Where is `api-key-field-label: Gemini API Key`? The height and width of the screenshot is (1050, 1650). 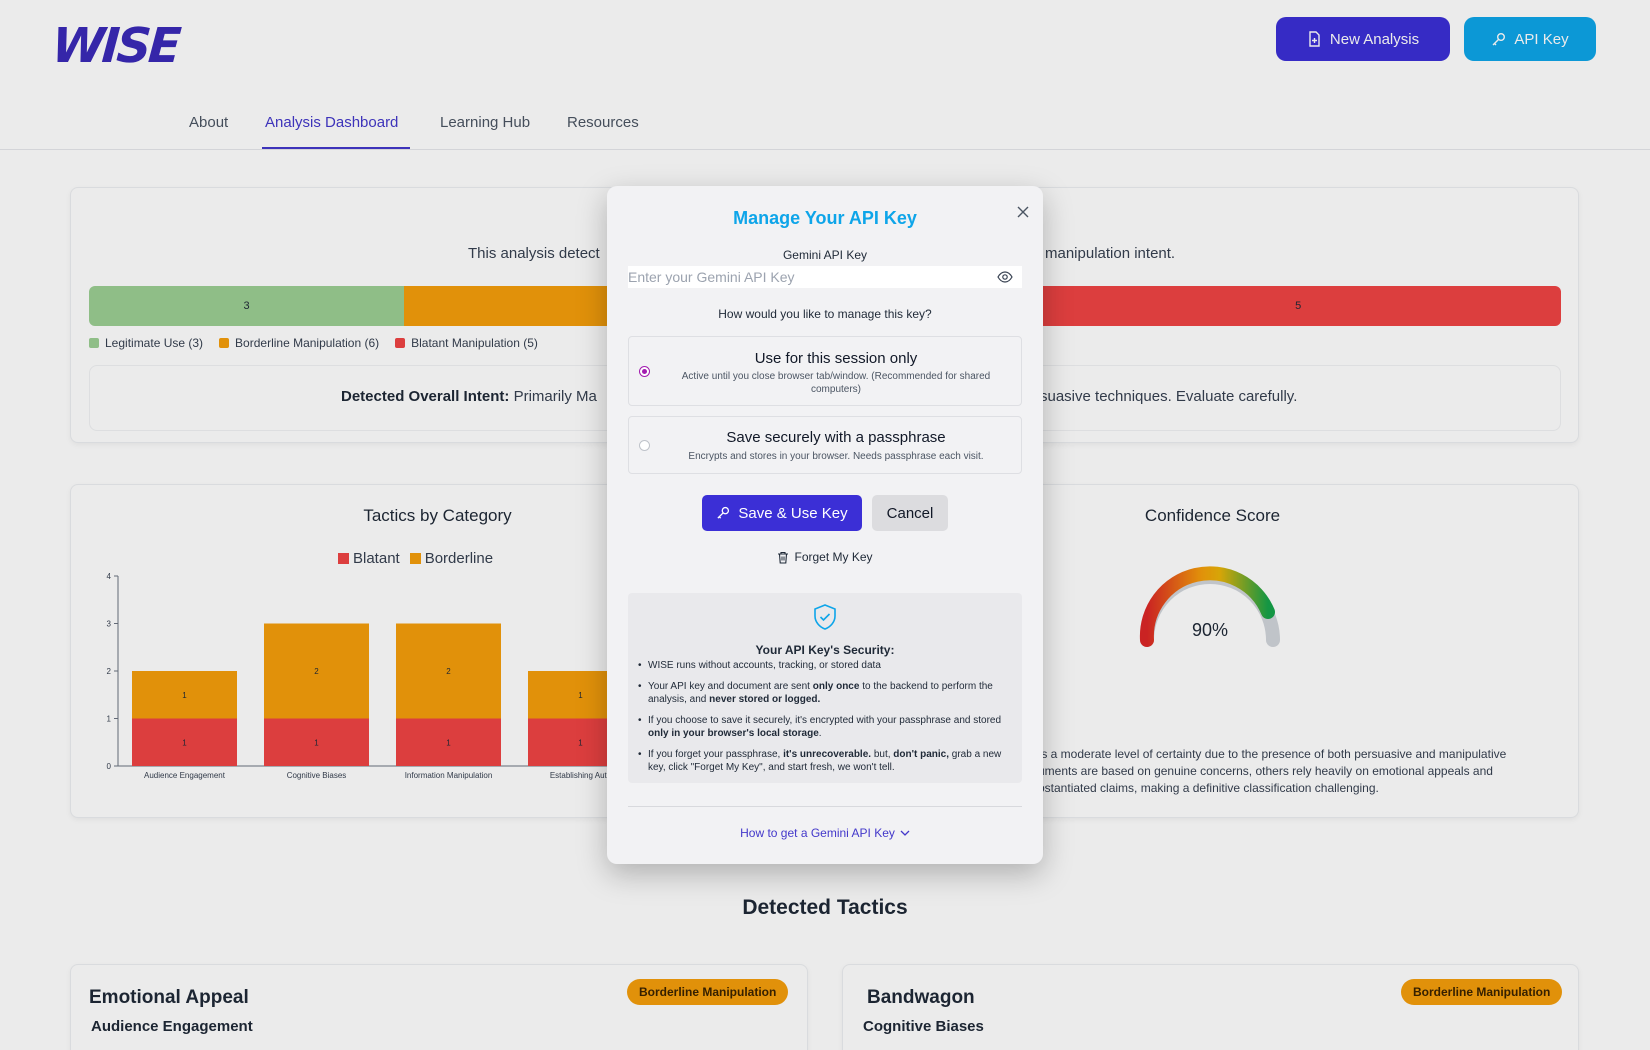
api-key-field-label: Gemini API Key is located at coordinates (825, 255).